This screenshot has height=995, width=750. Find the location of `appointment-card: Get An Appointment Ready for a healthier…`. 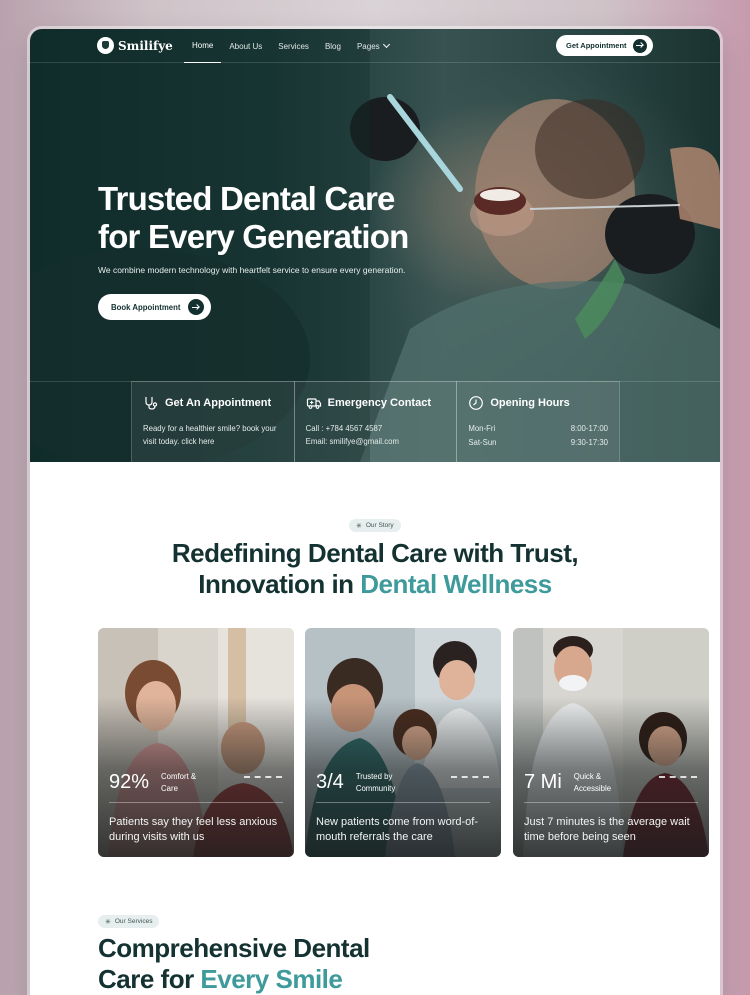

appointment-card: Get An Appointment Ready for a healthier… is located at coordinates (213, 421).